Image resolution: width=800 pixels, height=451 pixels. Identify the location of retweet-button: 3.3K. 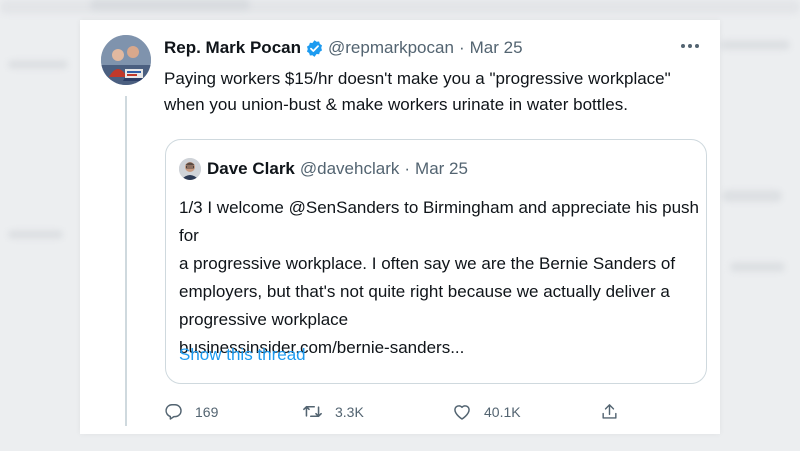
(333, 411).